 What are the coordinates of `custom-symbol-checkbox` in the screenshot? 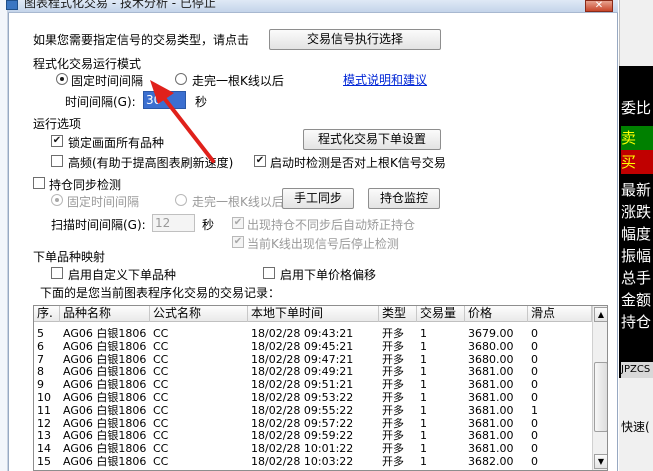 It's located at (57, 273).